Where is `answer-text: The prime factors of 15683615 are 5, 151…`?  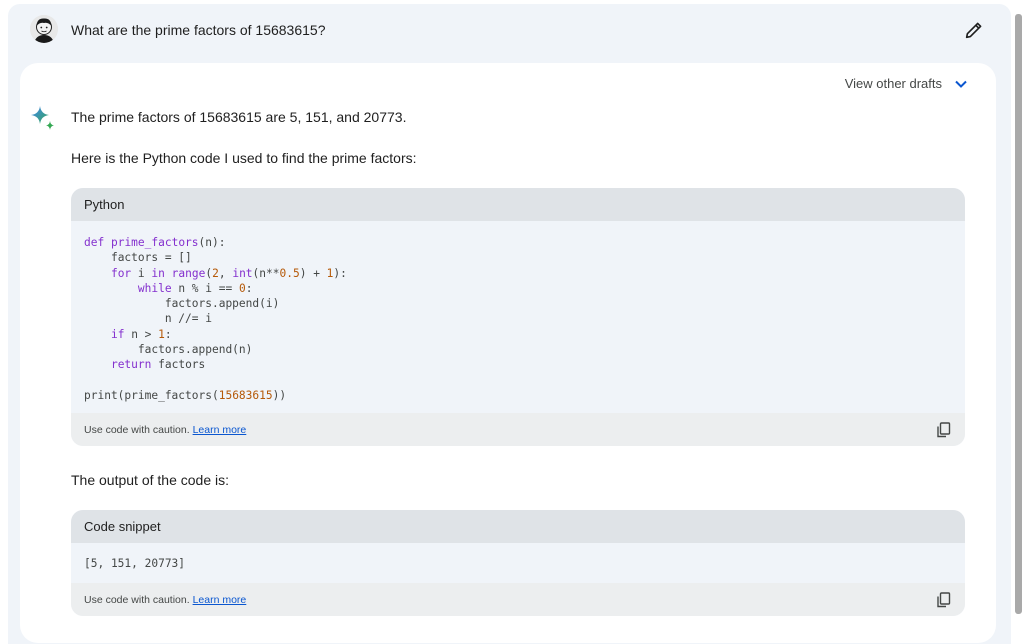 answer-text: The prime factors of 15683615 are 5, 151… is located at coordinates (239, 117).